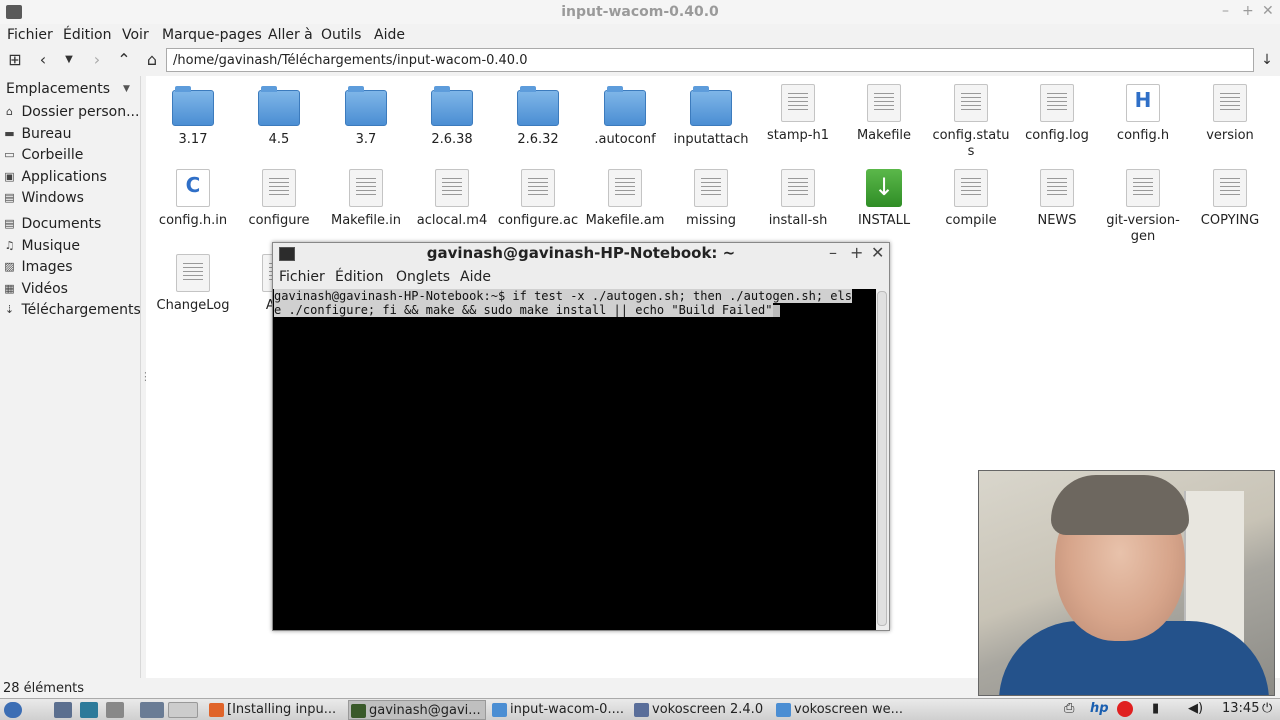 Image resolution: width=1280 pixels, height=720 pixels. I want to click on file-item: 4.5, so click(279, 116).